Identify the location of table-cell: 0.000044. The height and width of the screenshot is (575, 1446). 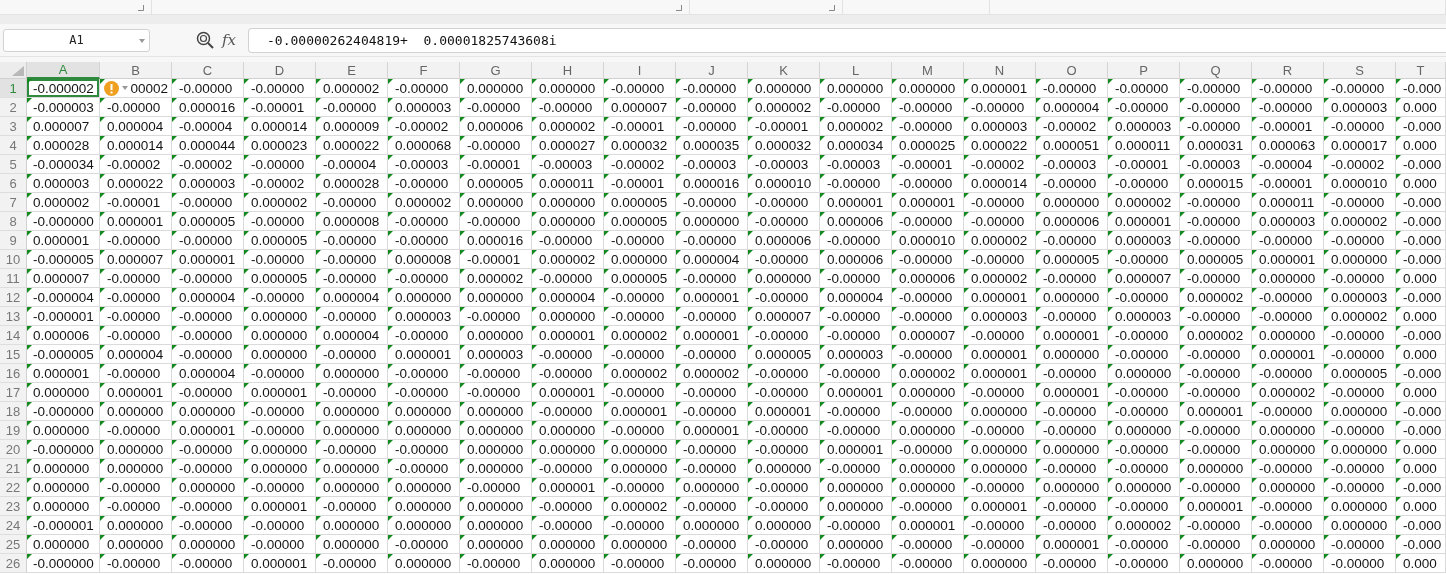
(208, 145).